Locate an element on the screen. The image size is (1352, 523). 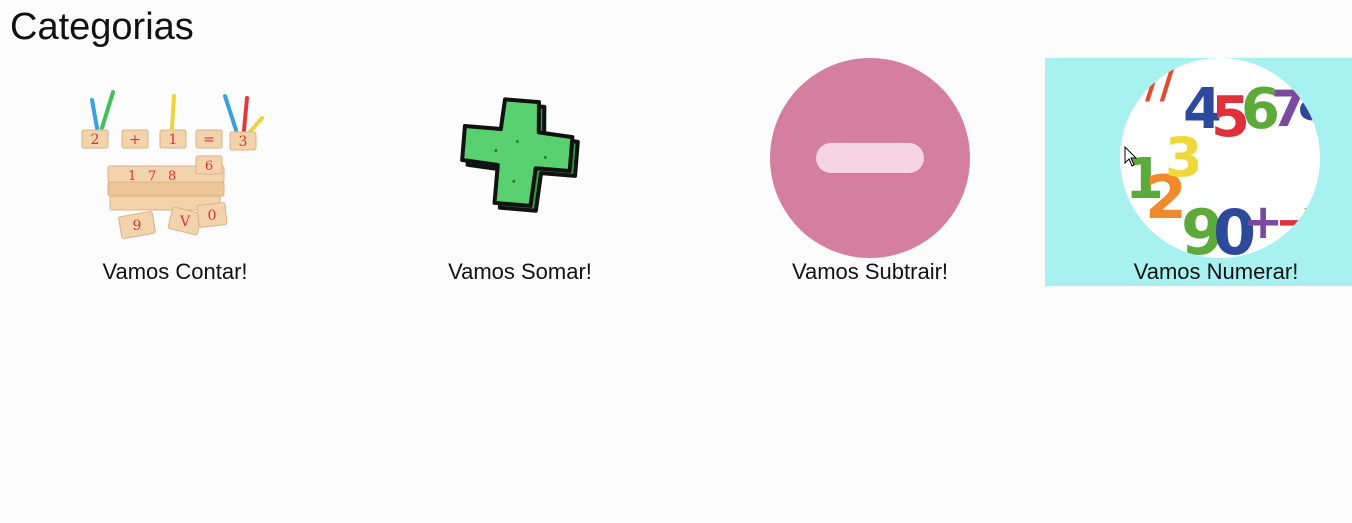
svg-text: V is located at coordinates (185, 222).